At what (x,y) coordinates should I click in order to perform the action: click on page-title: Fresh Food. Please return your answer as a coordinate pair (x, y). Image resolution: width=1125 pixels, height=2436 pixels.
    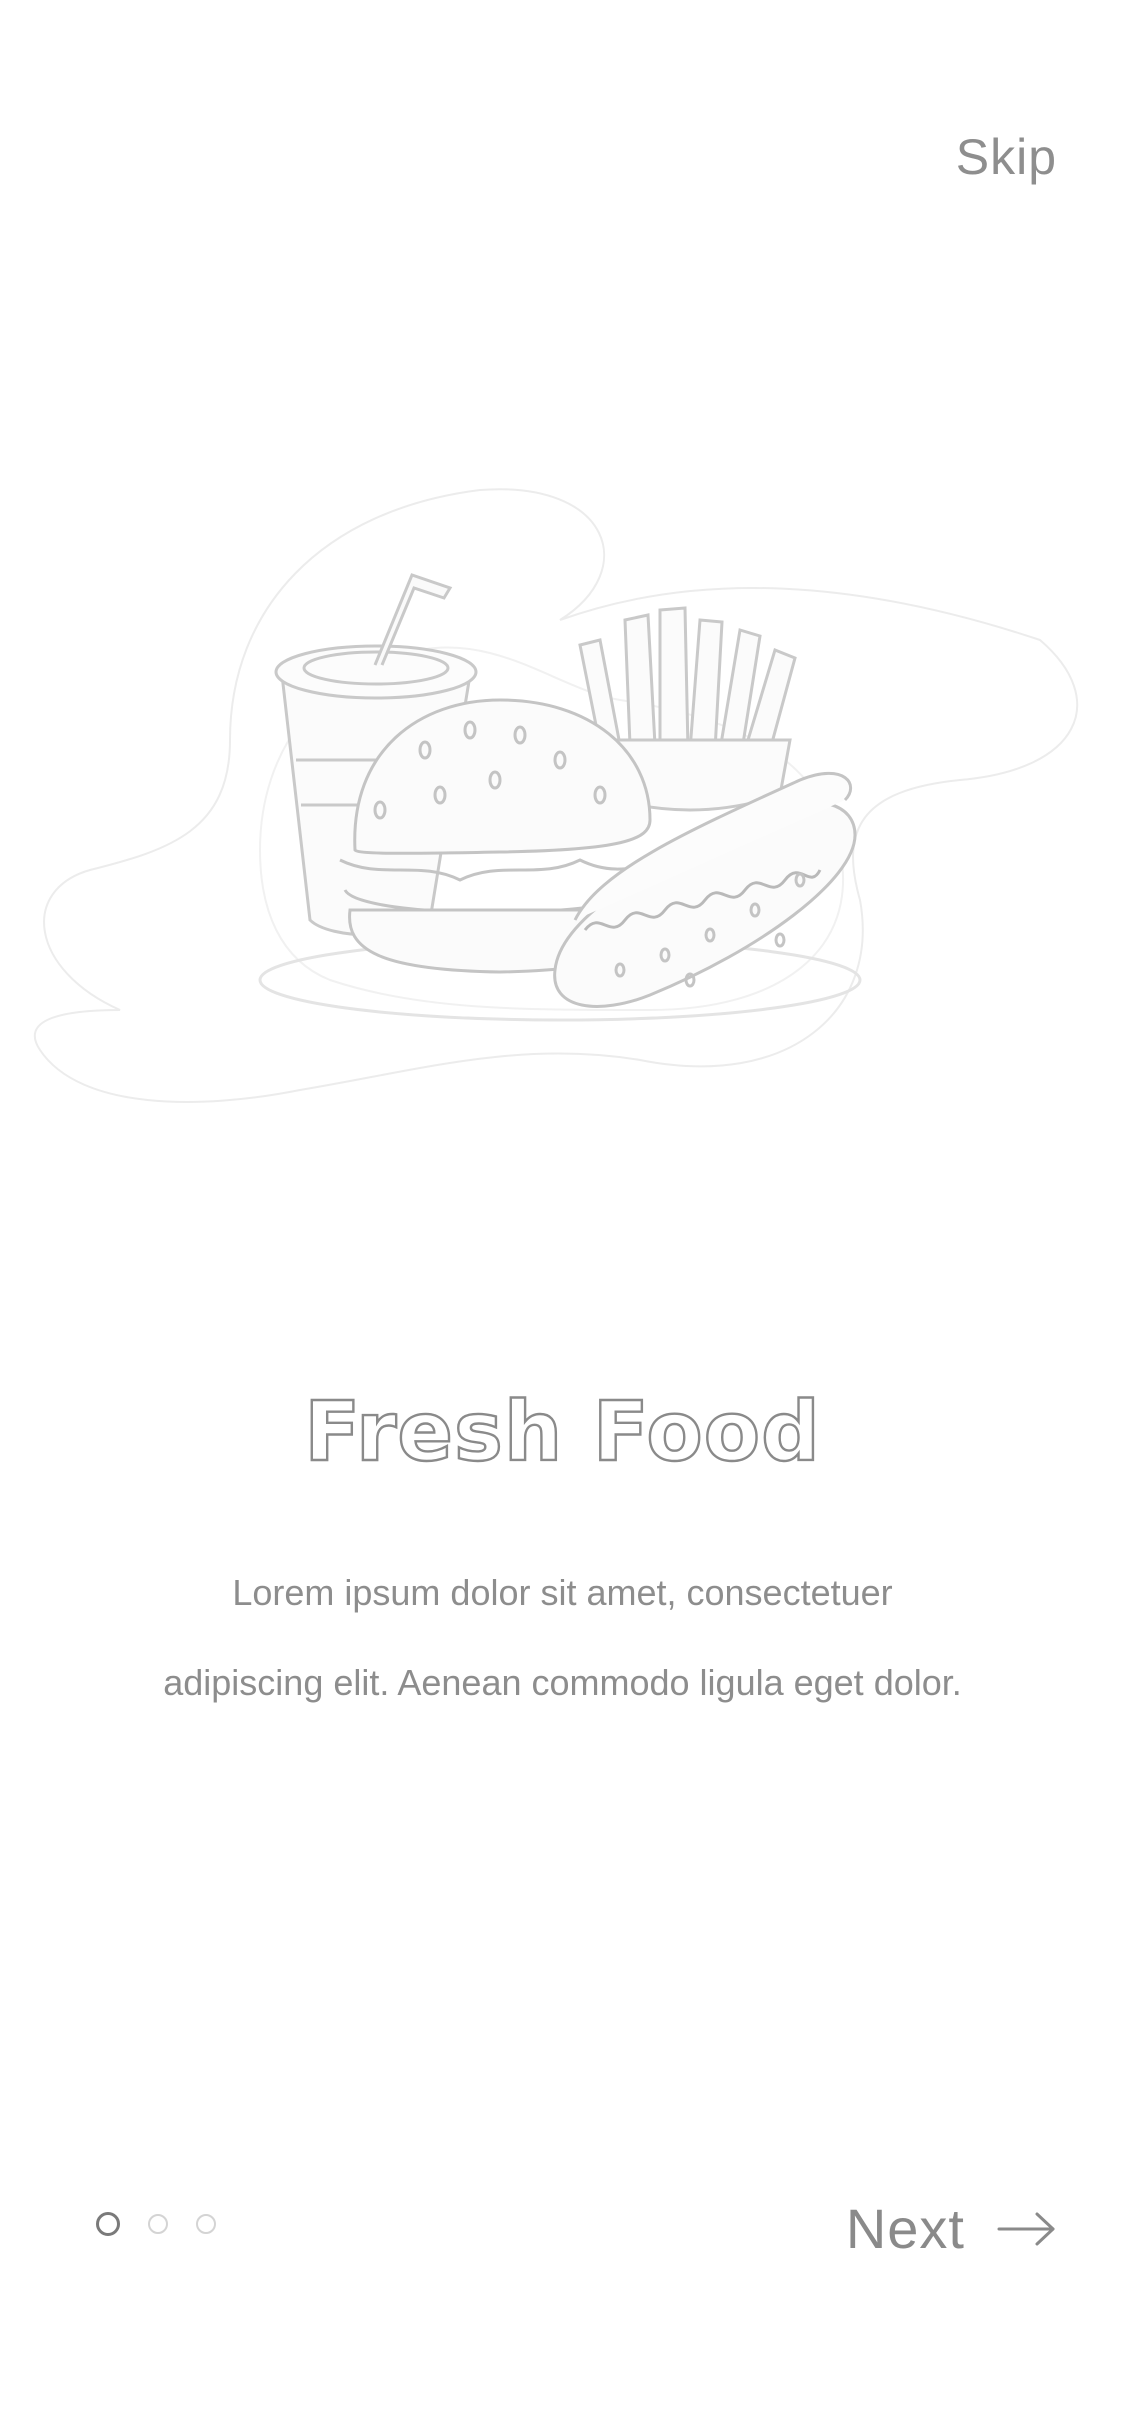
    Looking at the image, I should click on (562, 1432).